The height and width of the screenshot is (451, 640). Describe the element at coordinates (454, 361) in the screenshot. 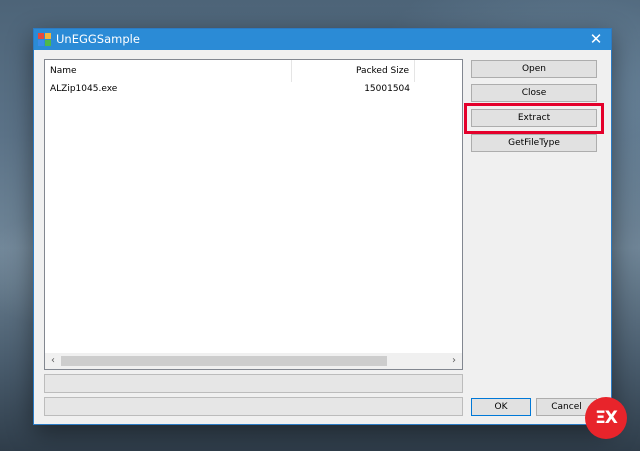

I see `chevron-right-icon: ›` at that location.